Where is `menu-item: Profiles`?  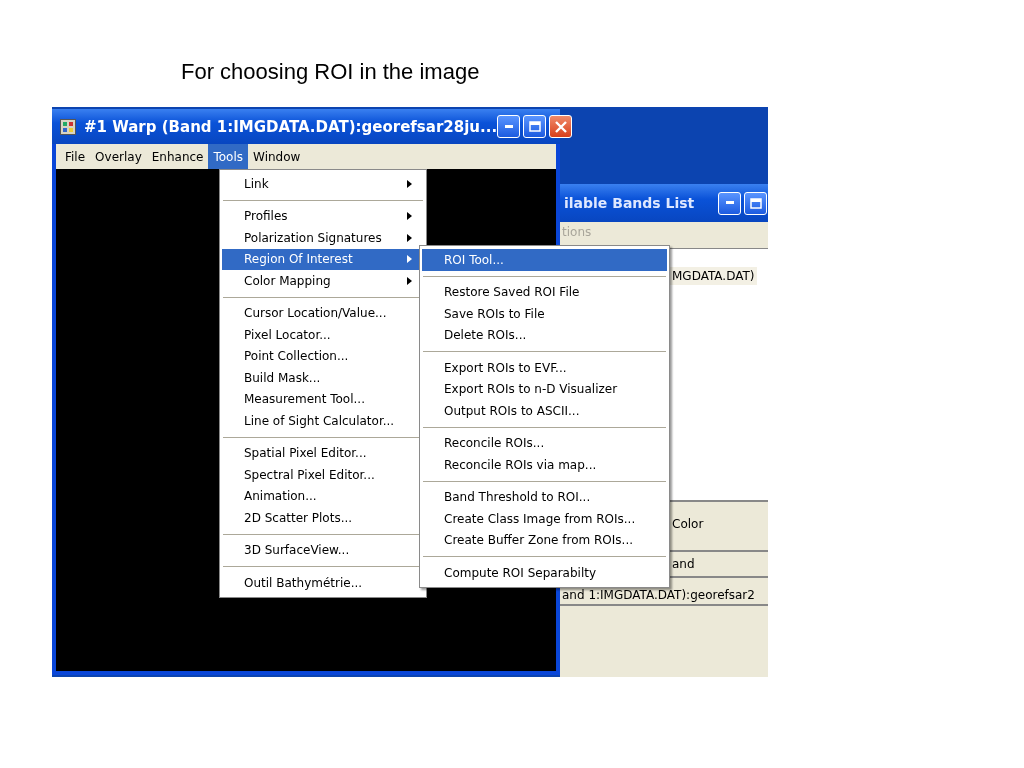
menu-item: Profiles is located at coordinates (323, 216).